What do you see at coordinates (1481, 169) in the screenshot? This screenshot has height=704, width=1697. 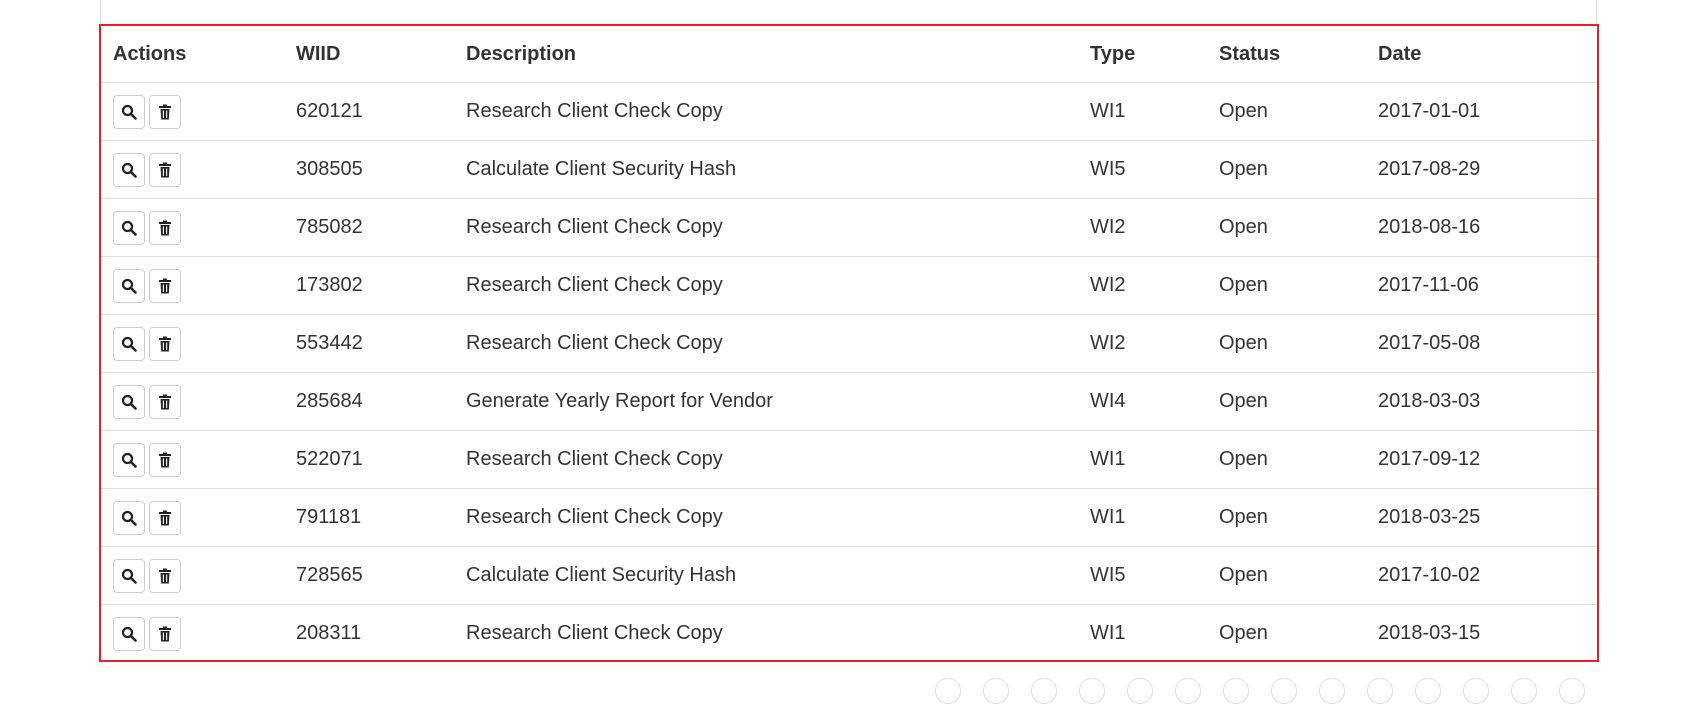 I see `date-cell: 2017-08-29` at bounding box center [1481, 169].